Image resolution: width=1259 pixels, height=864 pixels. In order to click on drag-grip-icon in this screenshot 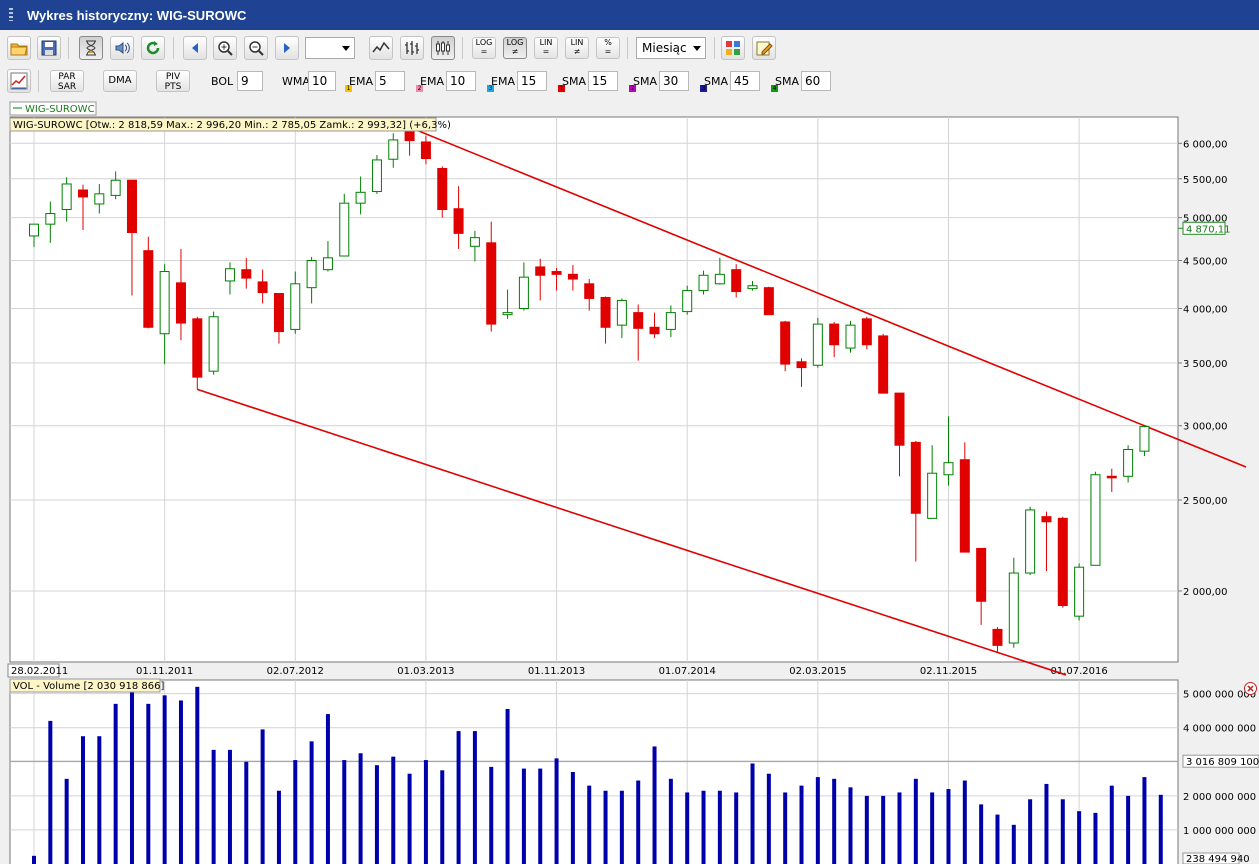, I will do `click(11, 14)`.